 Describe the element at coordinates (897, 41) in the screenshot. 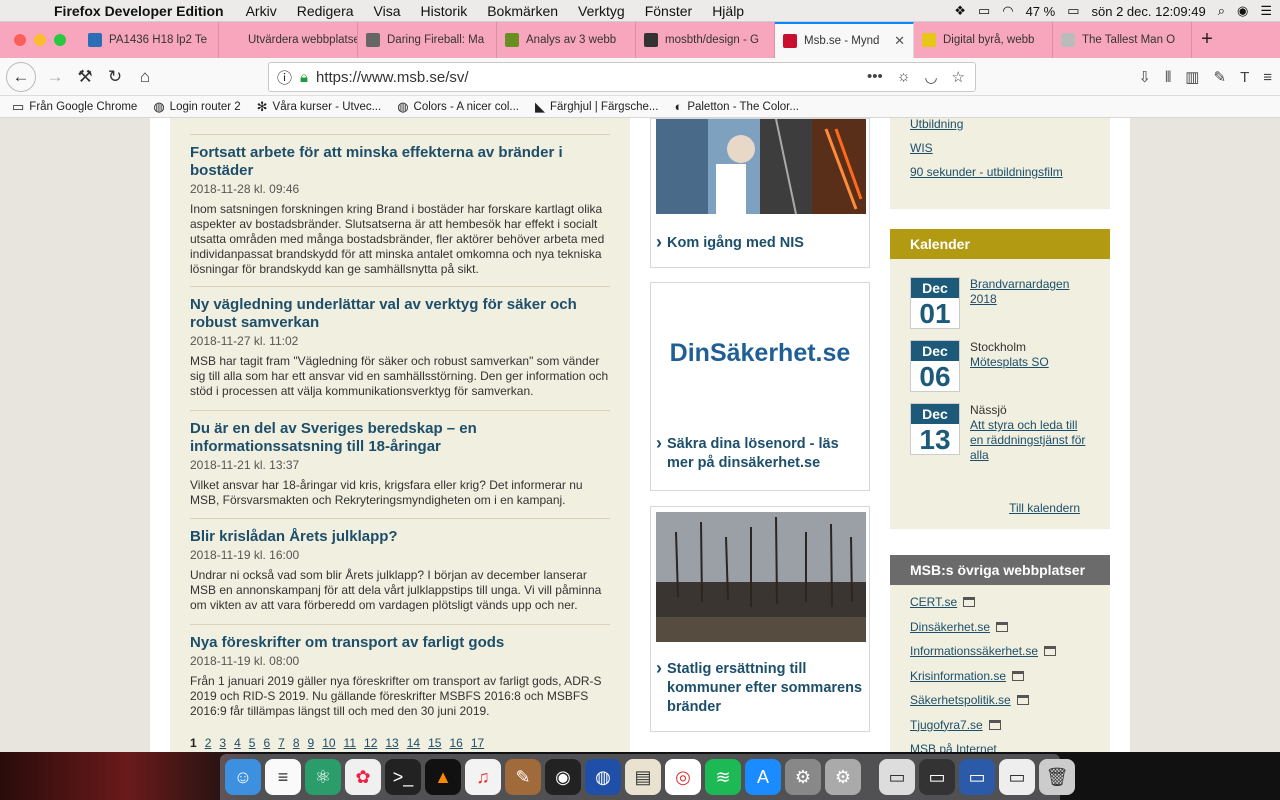

I see `tab-close-icon: ✕` at that location.